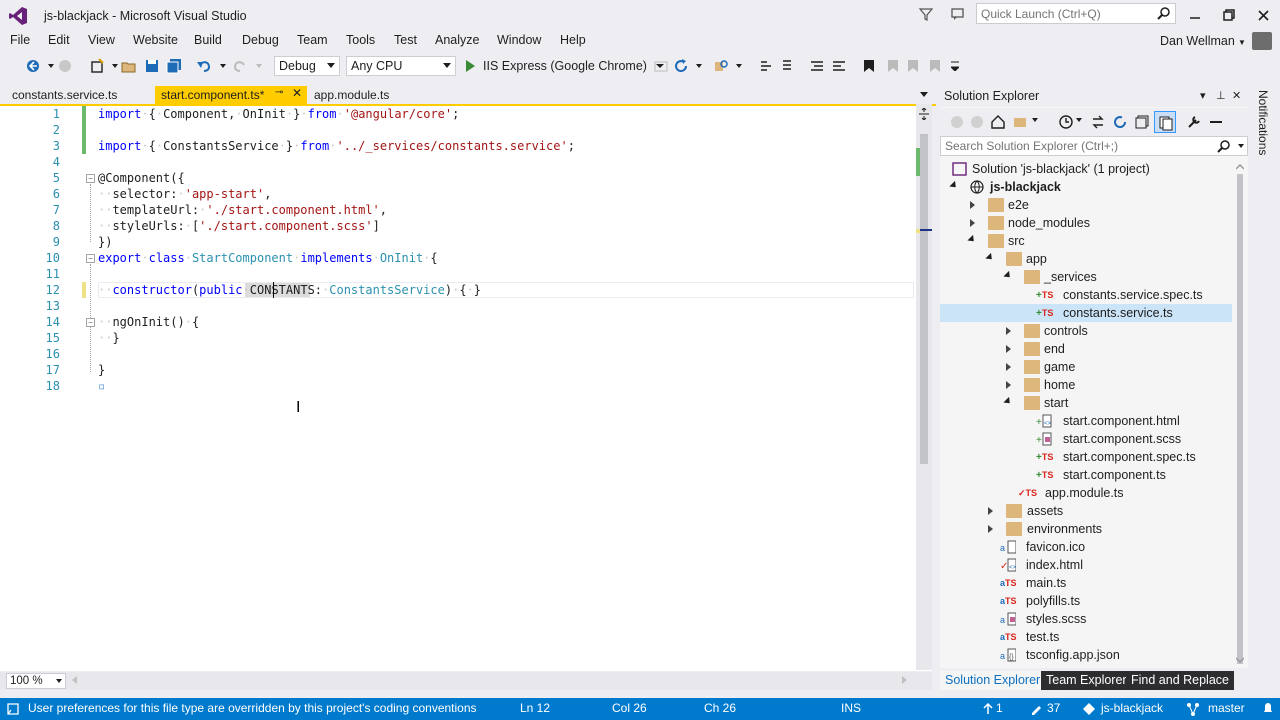 Image resolution: width=1280 pixels, height=720 pixels. What do you see at coordinates (681, 66) in the screenshot?
I see `refresh-icon` at bounding box center [681, 66].